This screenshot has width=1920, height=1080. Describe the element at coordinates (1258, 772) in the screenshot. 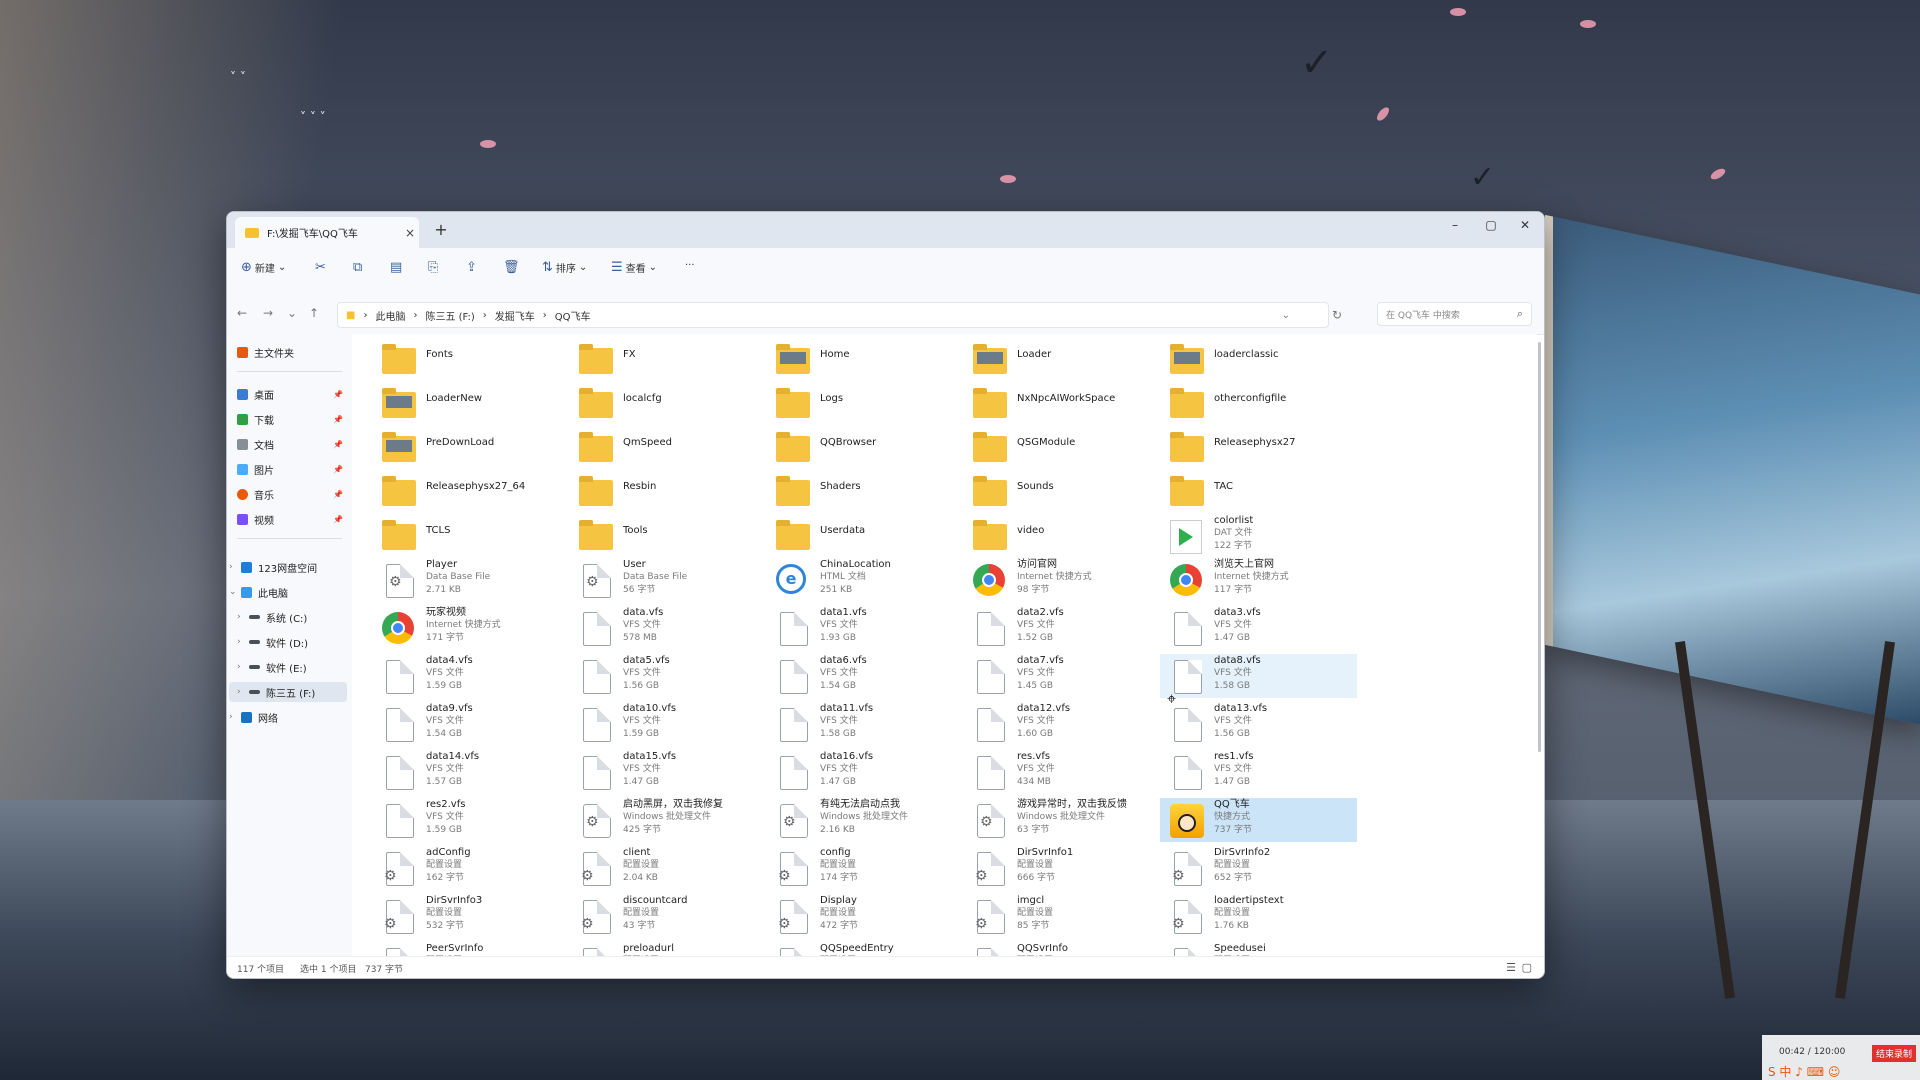

I see `file-item: res1.vfs VFS 文件 1.47 GB` at that location.